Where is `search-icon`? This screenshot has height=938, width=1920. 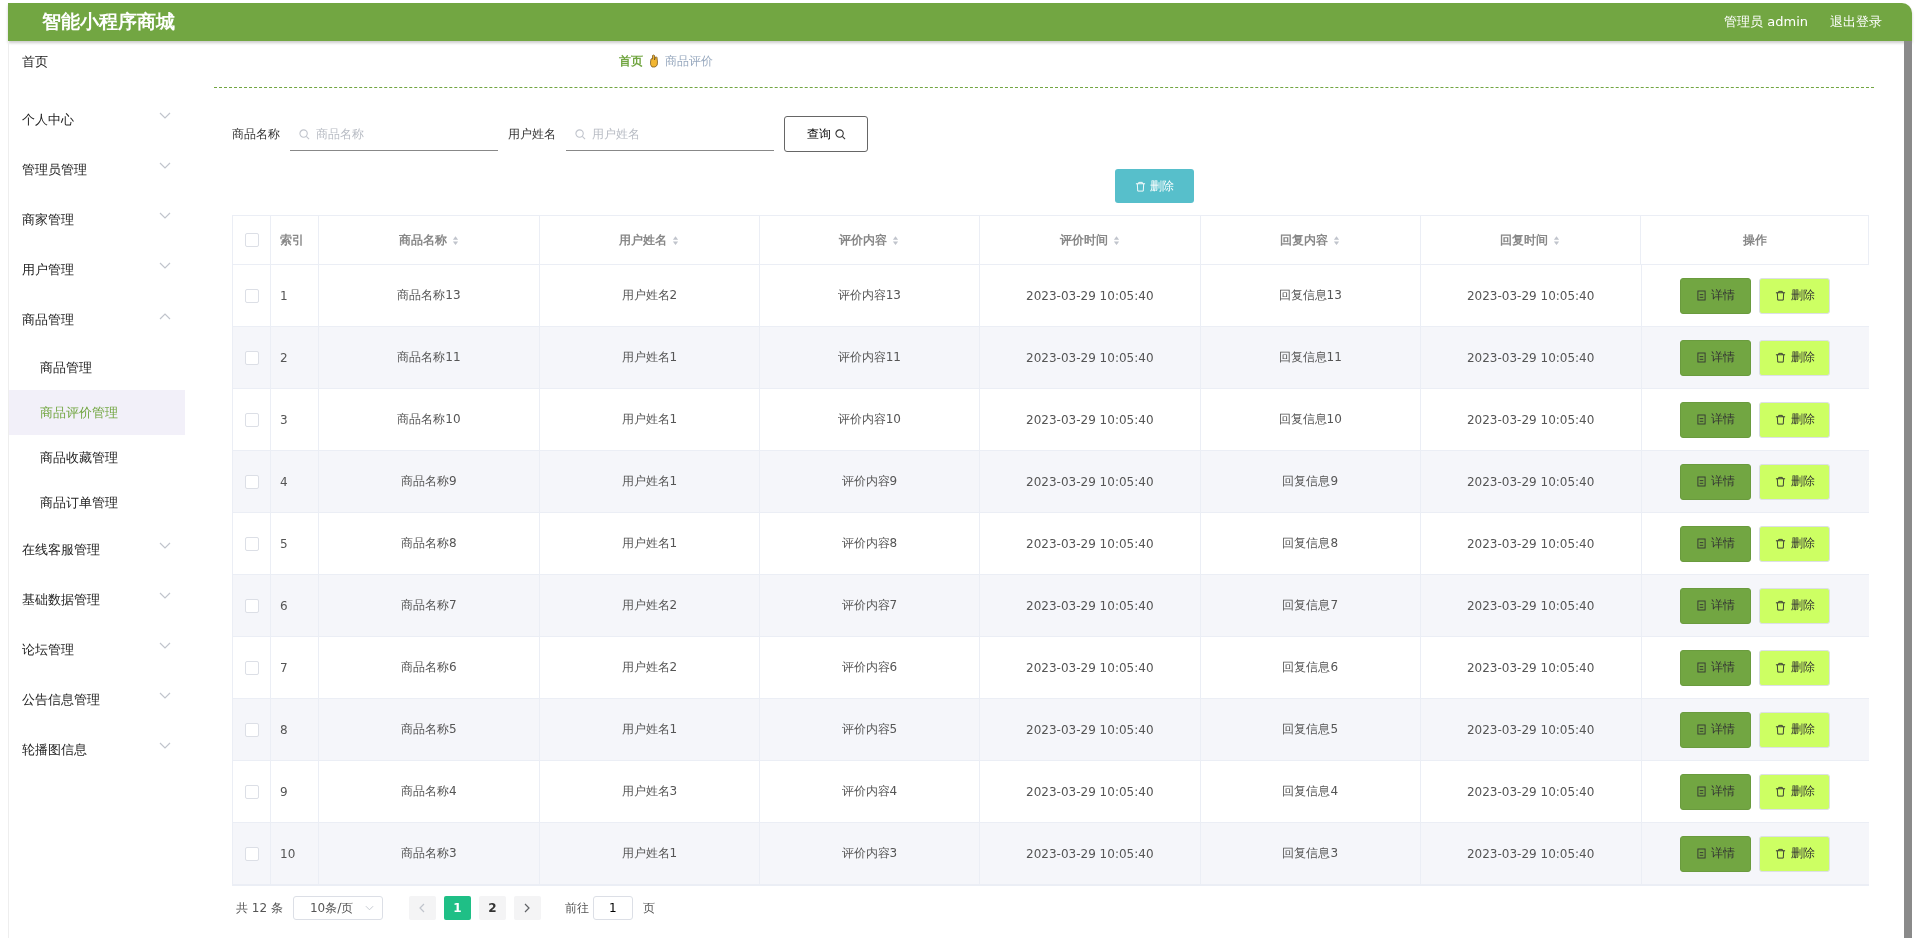 search-icon is located at coordinates (304, 134).